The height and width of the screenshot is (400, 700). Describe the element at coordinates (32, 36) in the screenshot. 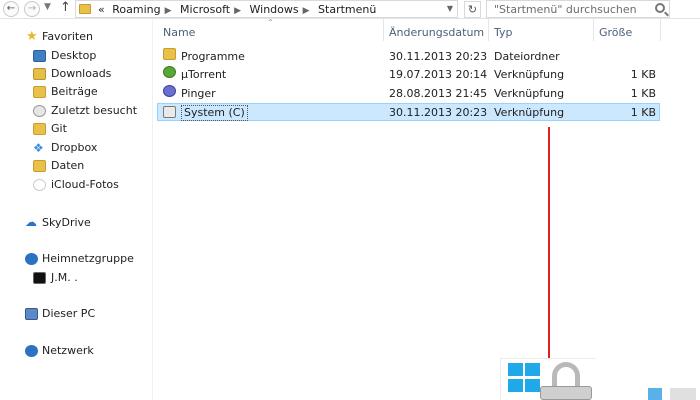

I see `star-icon: ★` at that location.